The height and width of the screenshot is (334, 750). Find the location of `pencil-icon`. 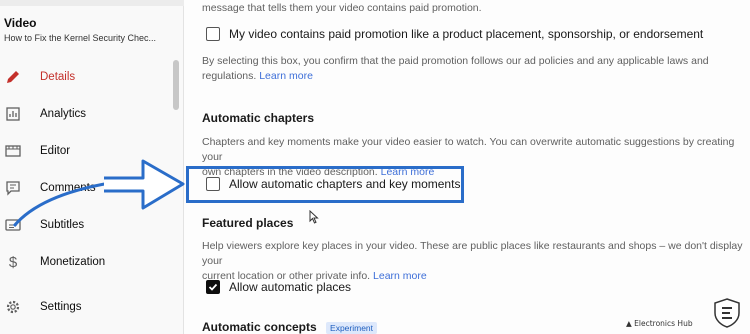

pencil-icon is located at coordinates (13, 77).